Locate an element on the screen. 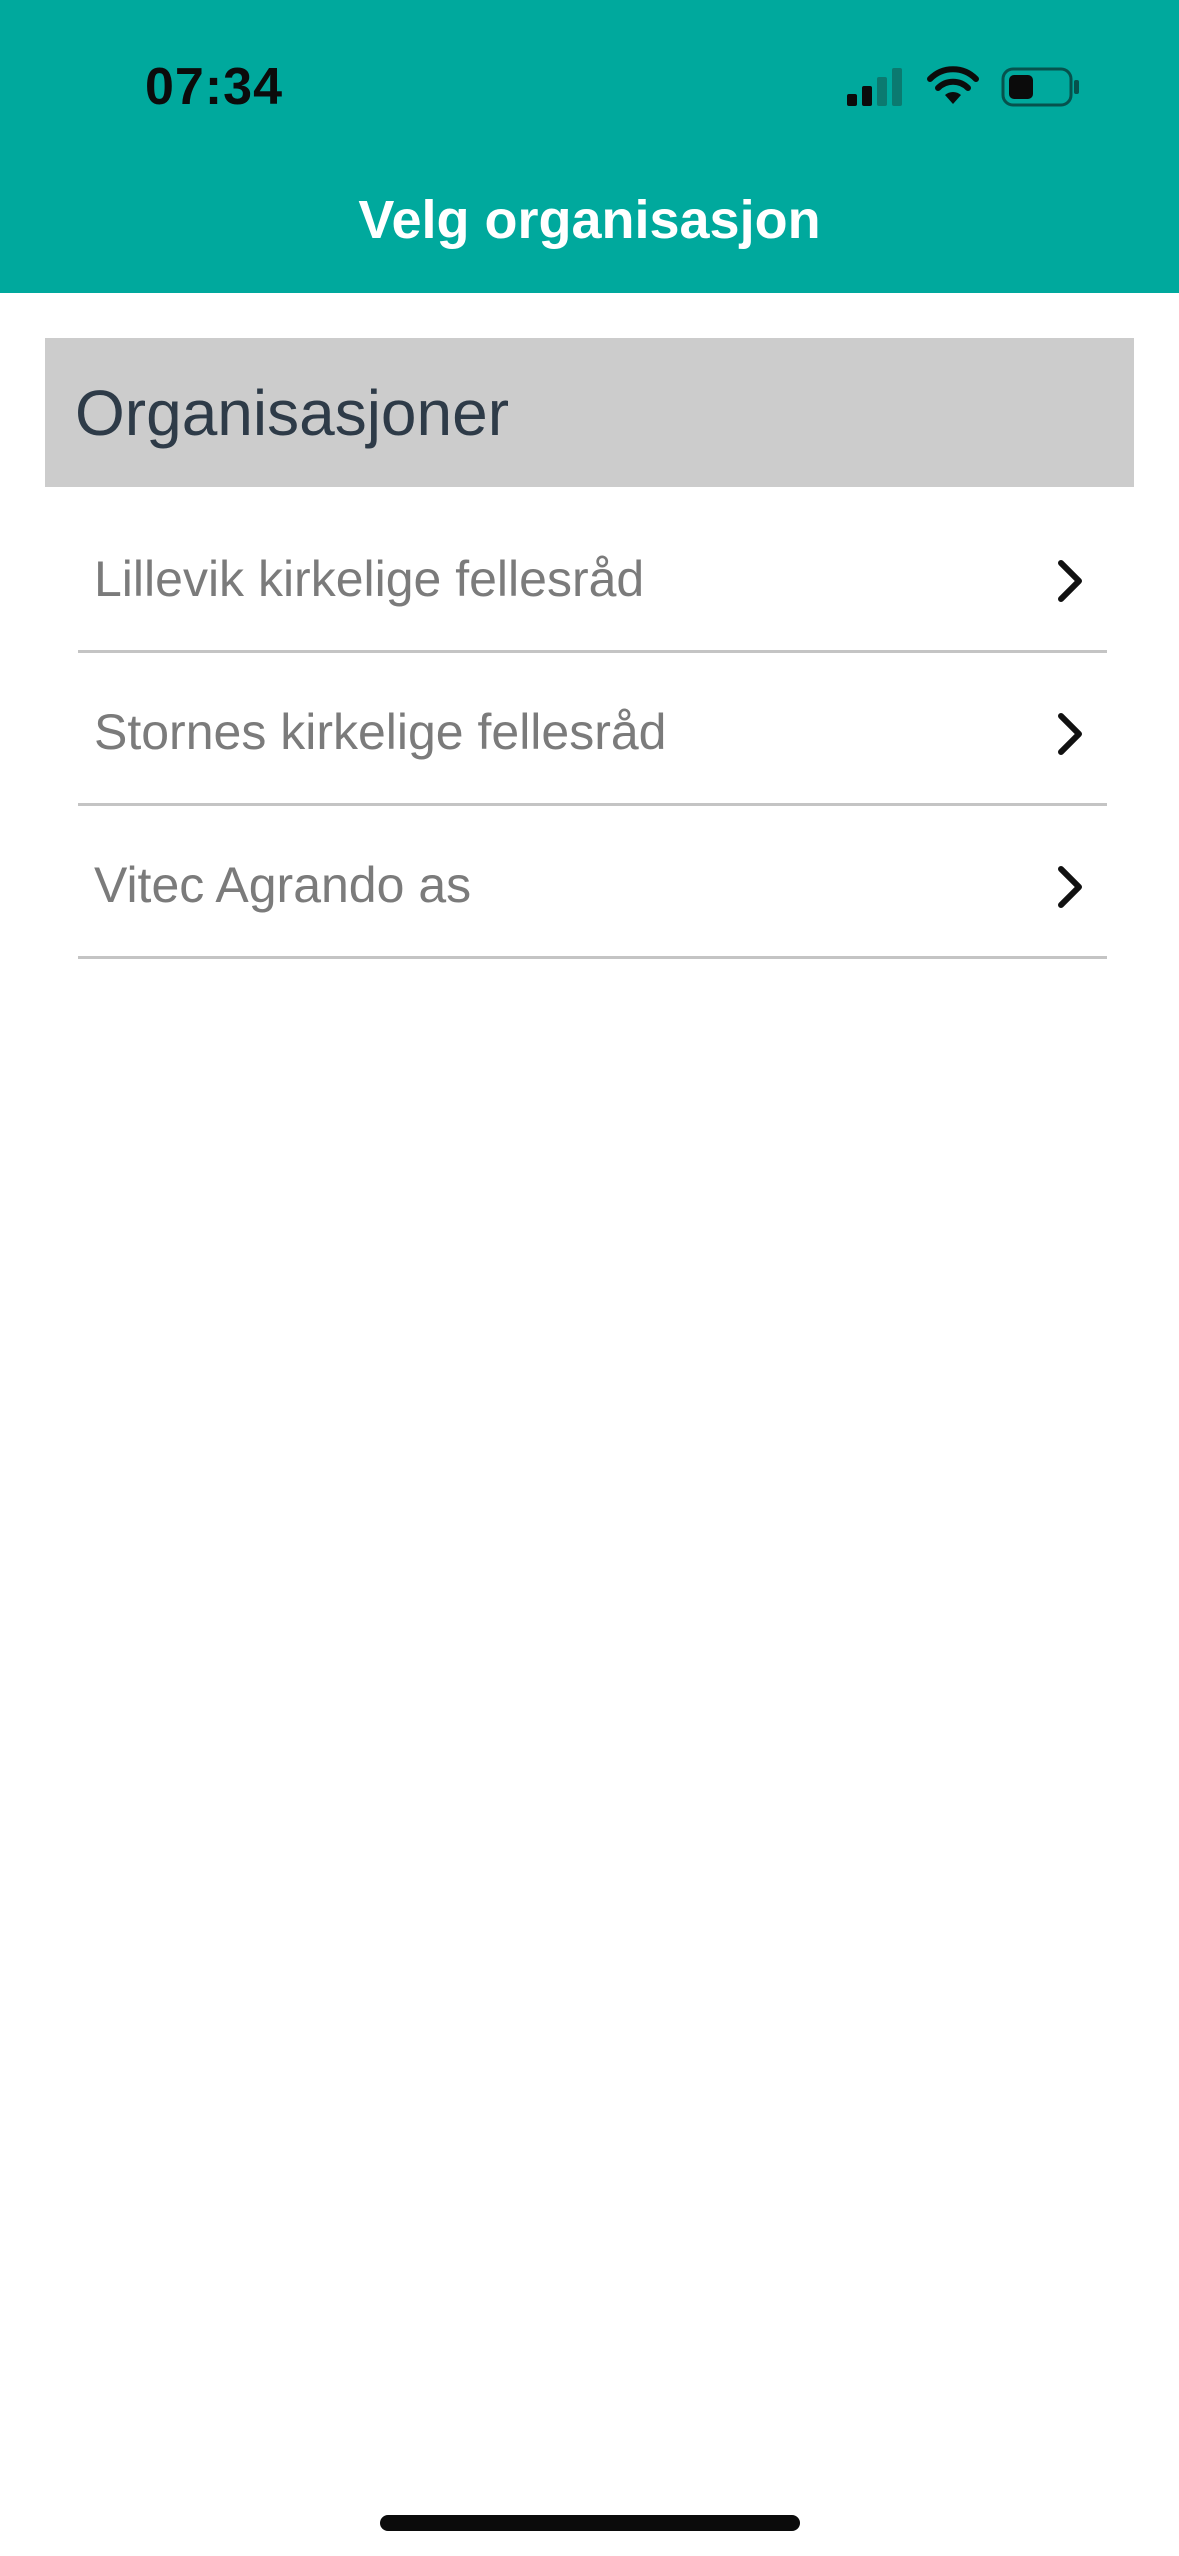  section-header: Organisasjoner is located at coordinates (589, 412).